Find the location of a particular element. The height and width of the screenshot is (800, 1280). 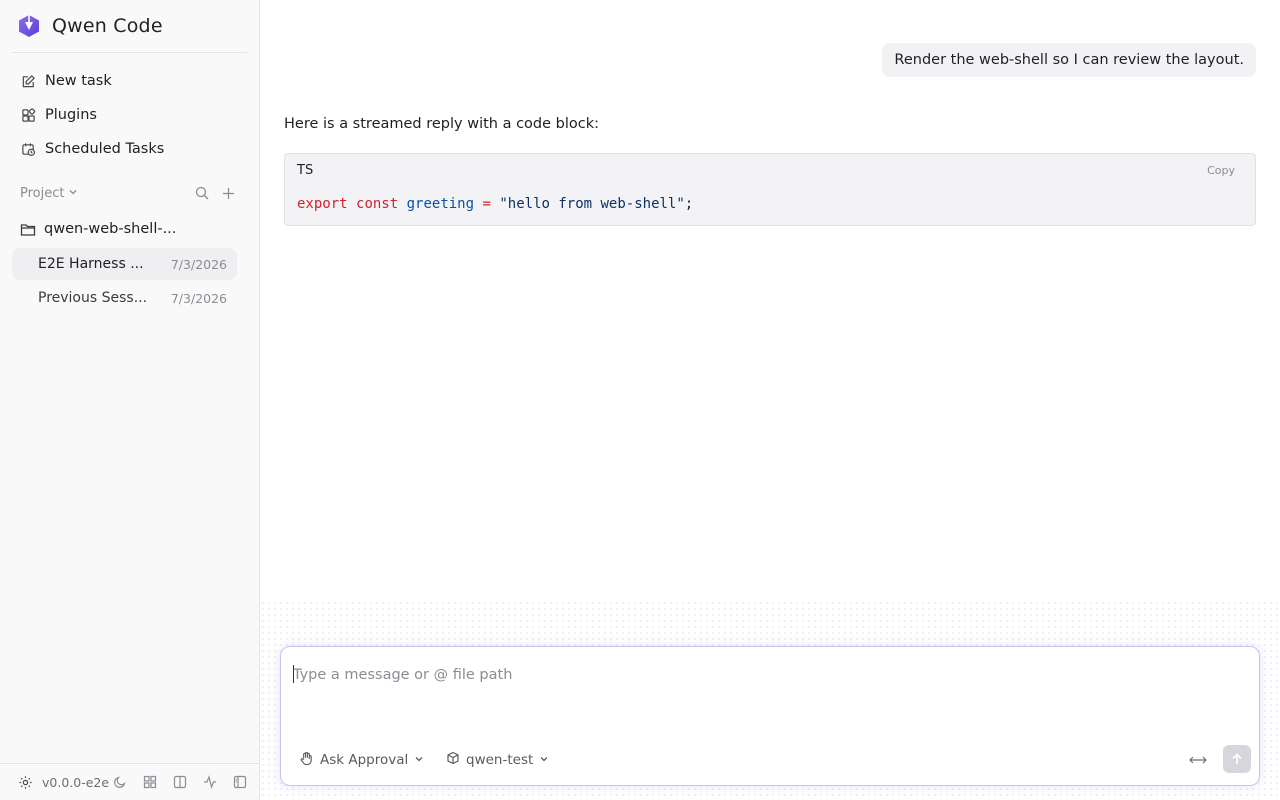

edit-icon is located at coordinates (28, 81).